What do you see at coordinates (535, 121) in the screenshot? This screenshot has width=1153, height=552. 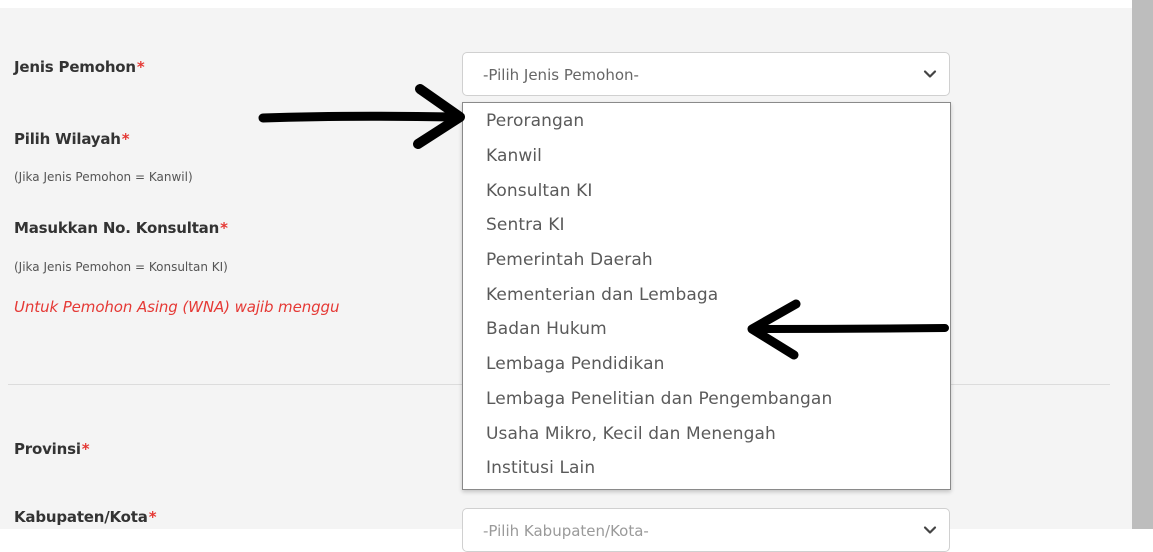 I see `option-perorangan: Perorangan` at bounding box center [535, 121].